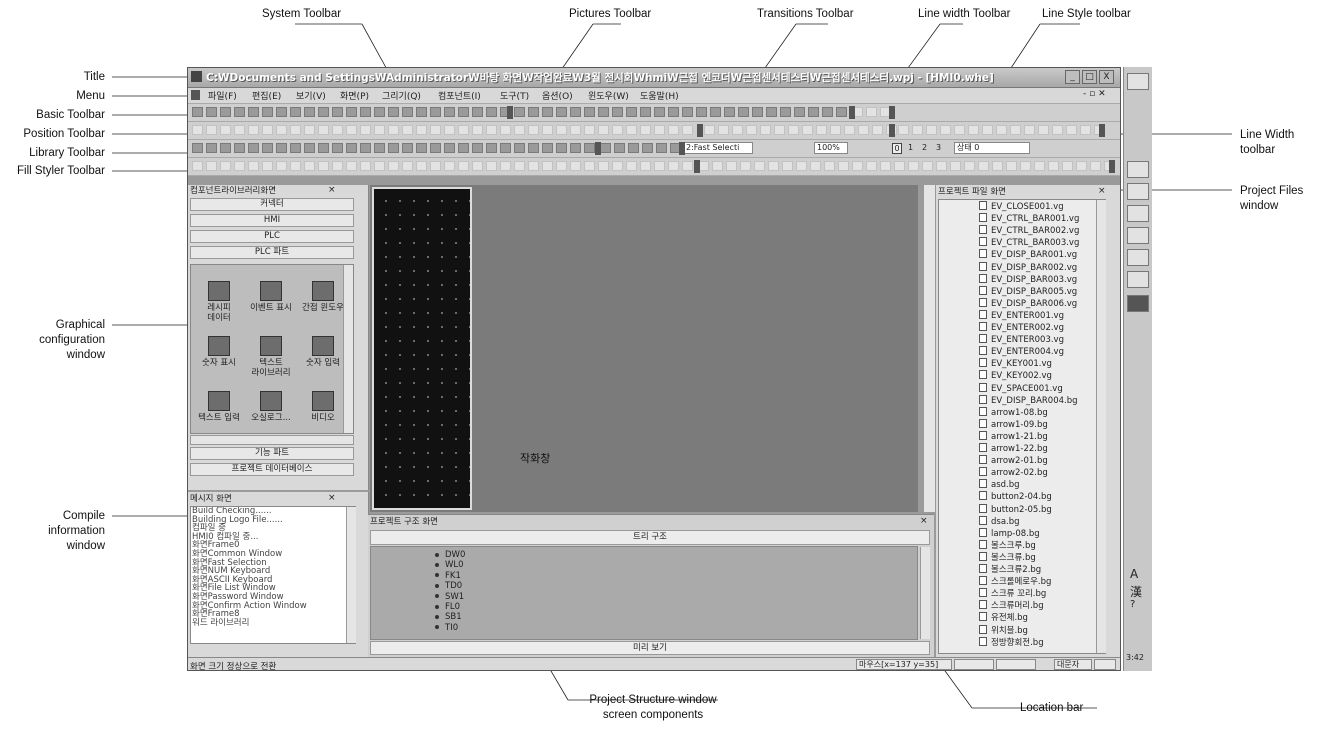 The height and width of the screenshot is (751, 1319). Describe the element at coordinates (448, 617) in the screenshot. I see `structure-item: SB1` at that location.